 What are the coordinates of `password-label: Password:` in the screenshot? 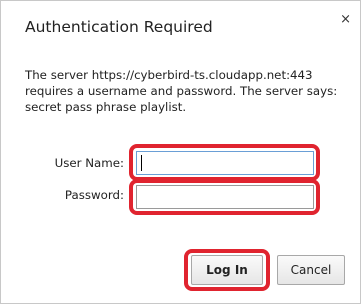 It's located at (94, 195).